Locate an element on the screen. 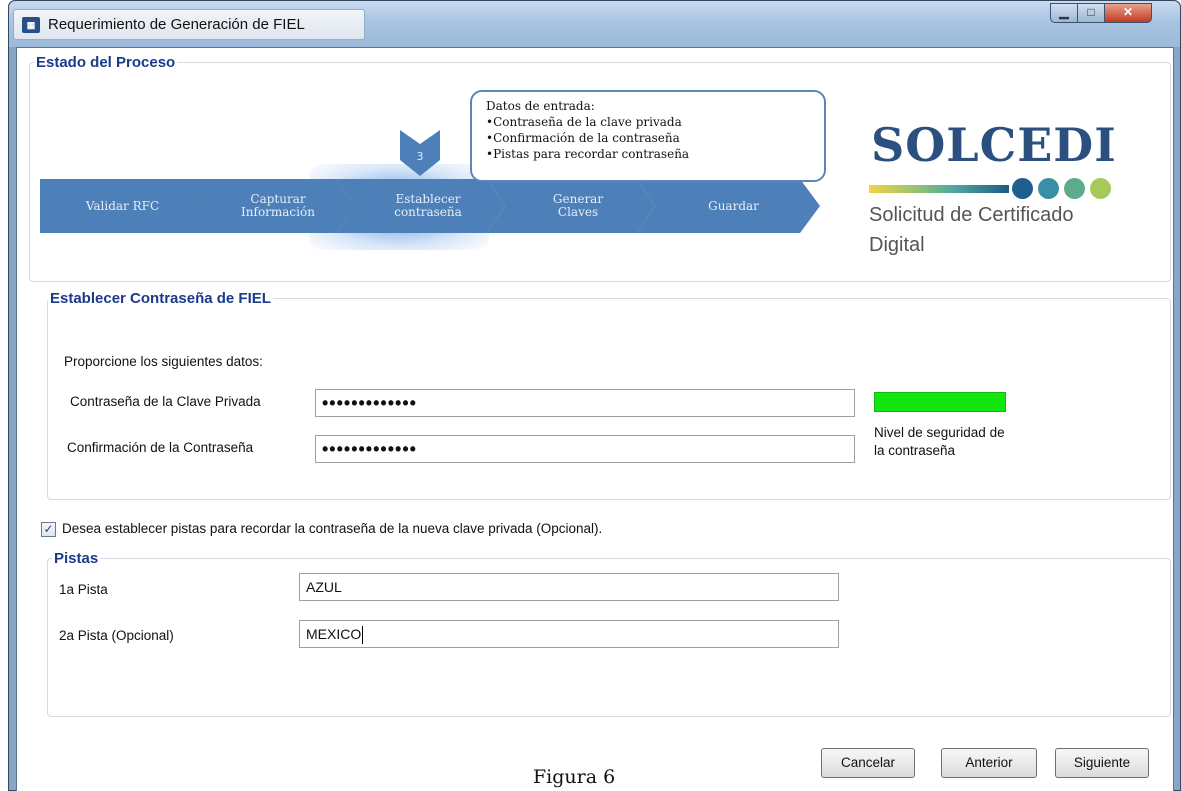 The image size is (1181, 791). step-label: Establecer is located at coordinates (428, 199).